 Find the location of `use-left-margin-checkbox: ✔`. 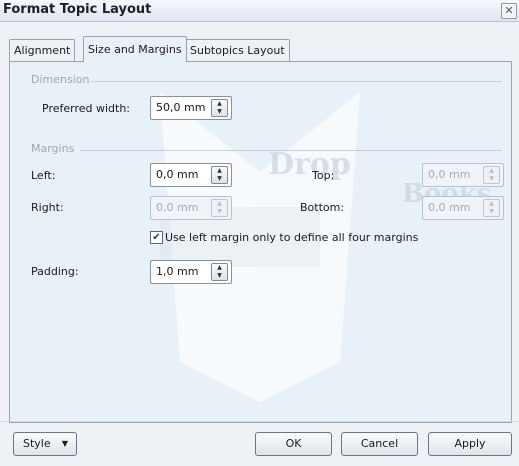

use-left-margin-checkbox: ✔ is located at coordinates (156, 237).